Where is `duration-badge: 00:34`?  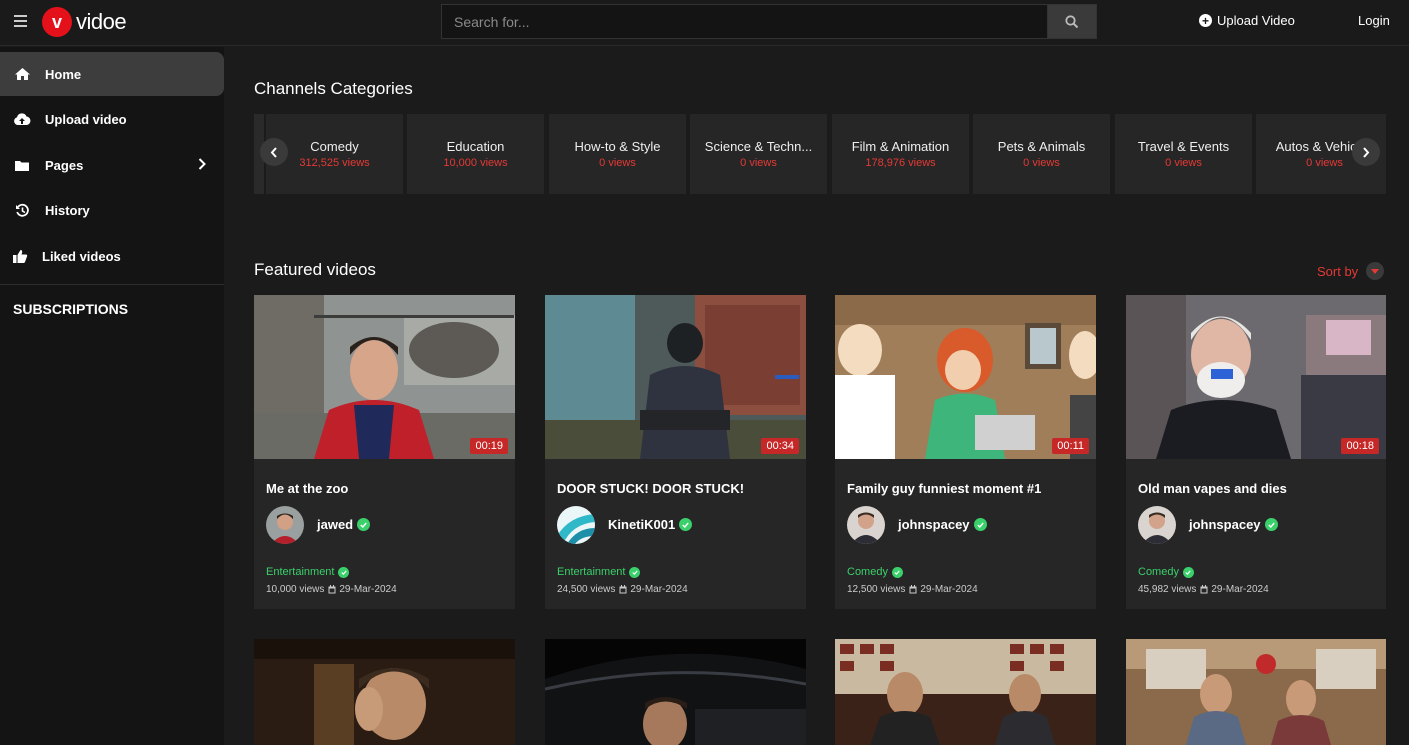
duration-badge: 00:34 is located at coordinates (780, 446).